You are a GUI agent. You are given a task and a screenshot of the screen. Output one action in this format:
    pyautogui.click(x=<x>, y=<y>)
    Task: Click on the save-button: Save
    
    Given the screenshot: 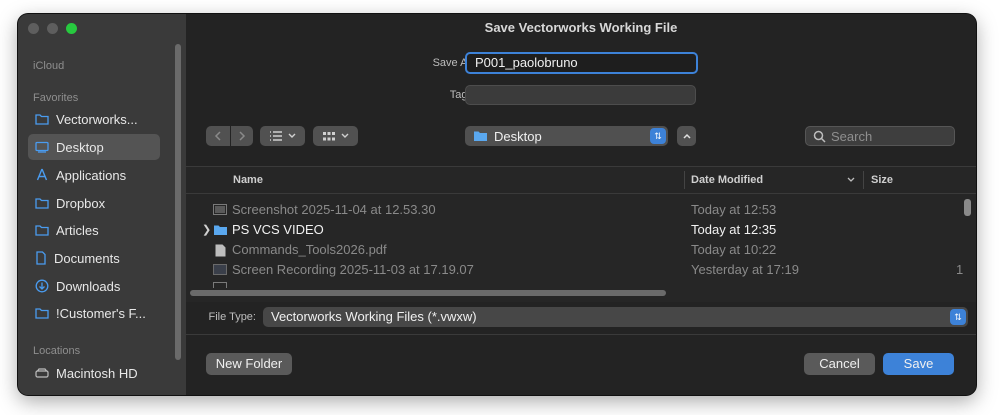 What is the action you would take?
    pyautogui.click(x=918, y=364)
    